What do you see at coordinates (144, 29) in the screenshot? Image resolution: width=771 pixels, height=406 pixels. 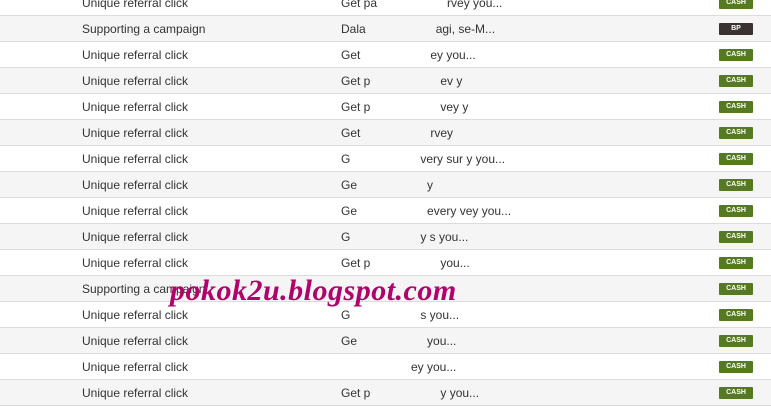 I see `activity-cell: Supporting a campaign` at bounding box center [144, 29].